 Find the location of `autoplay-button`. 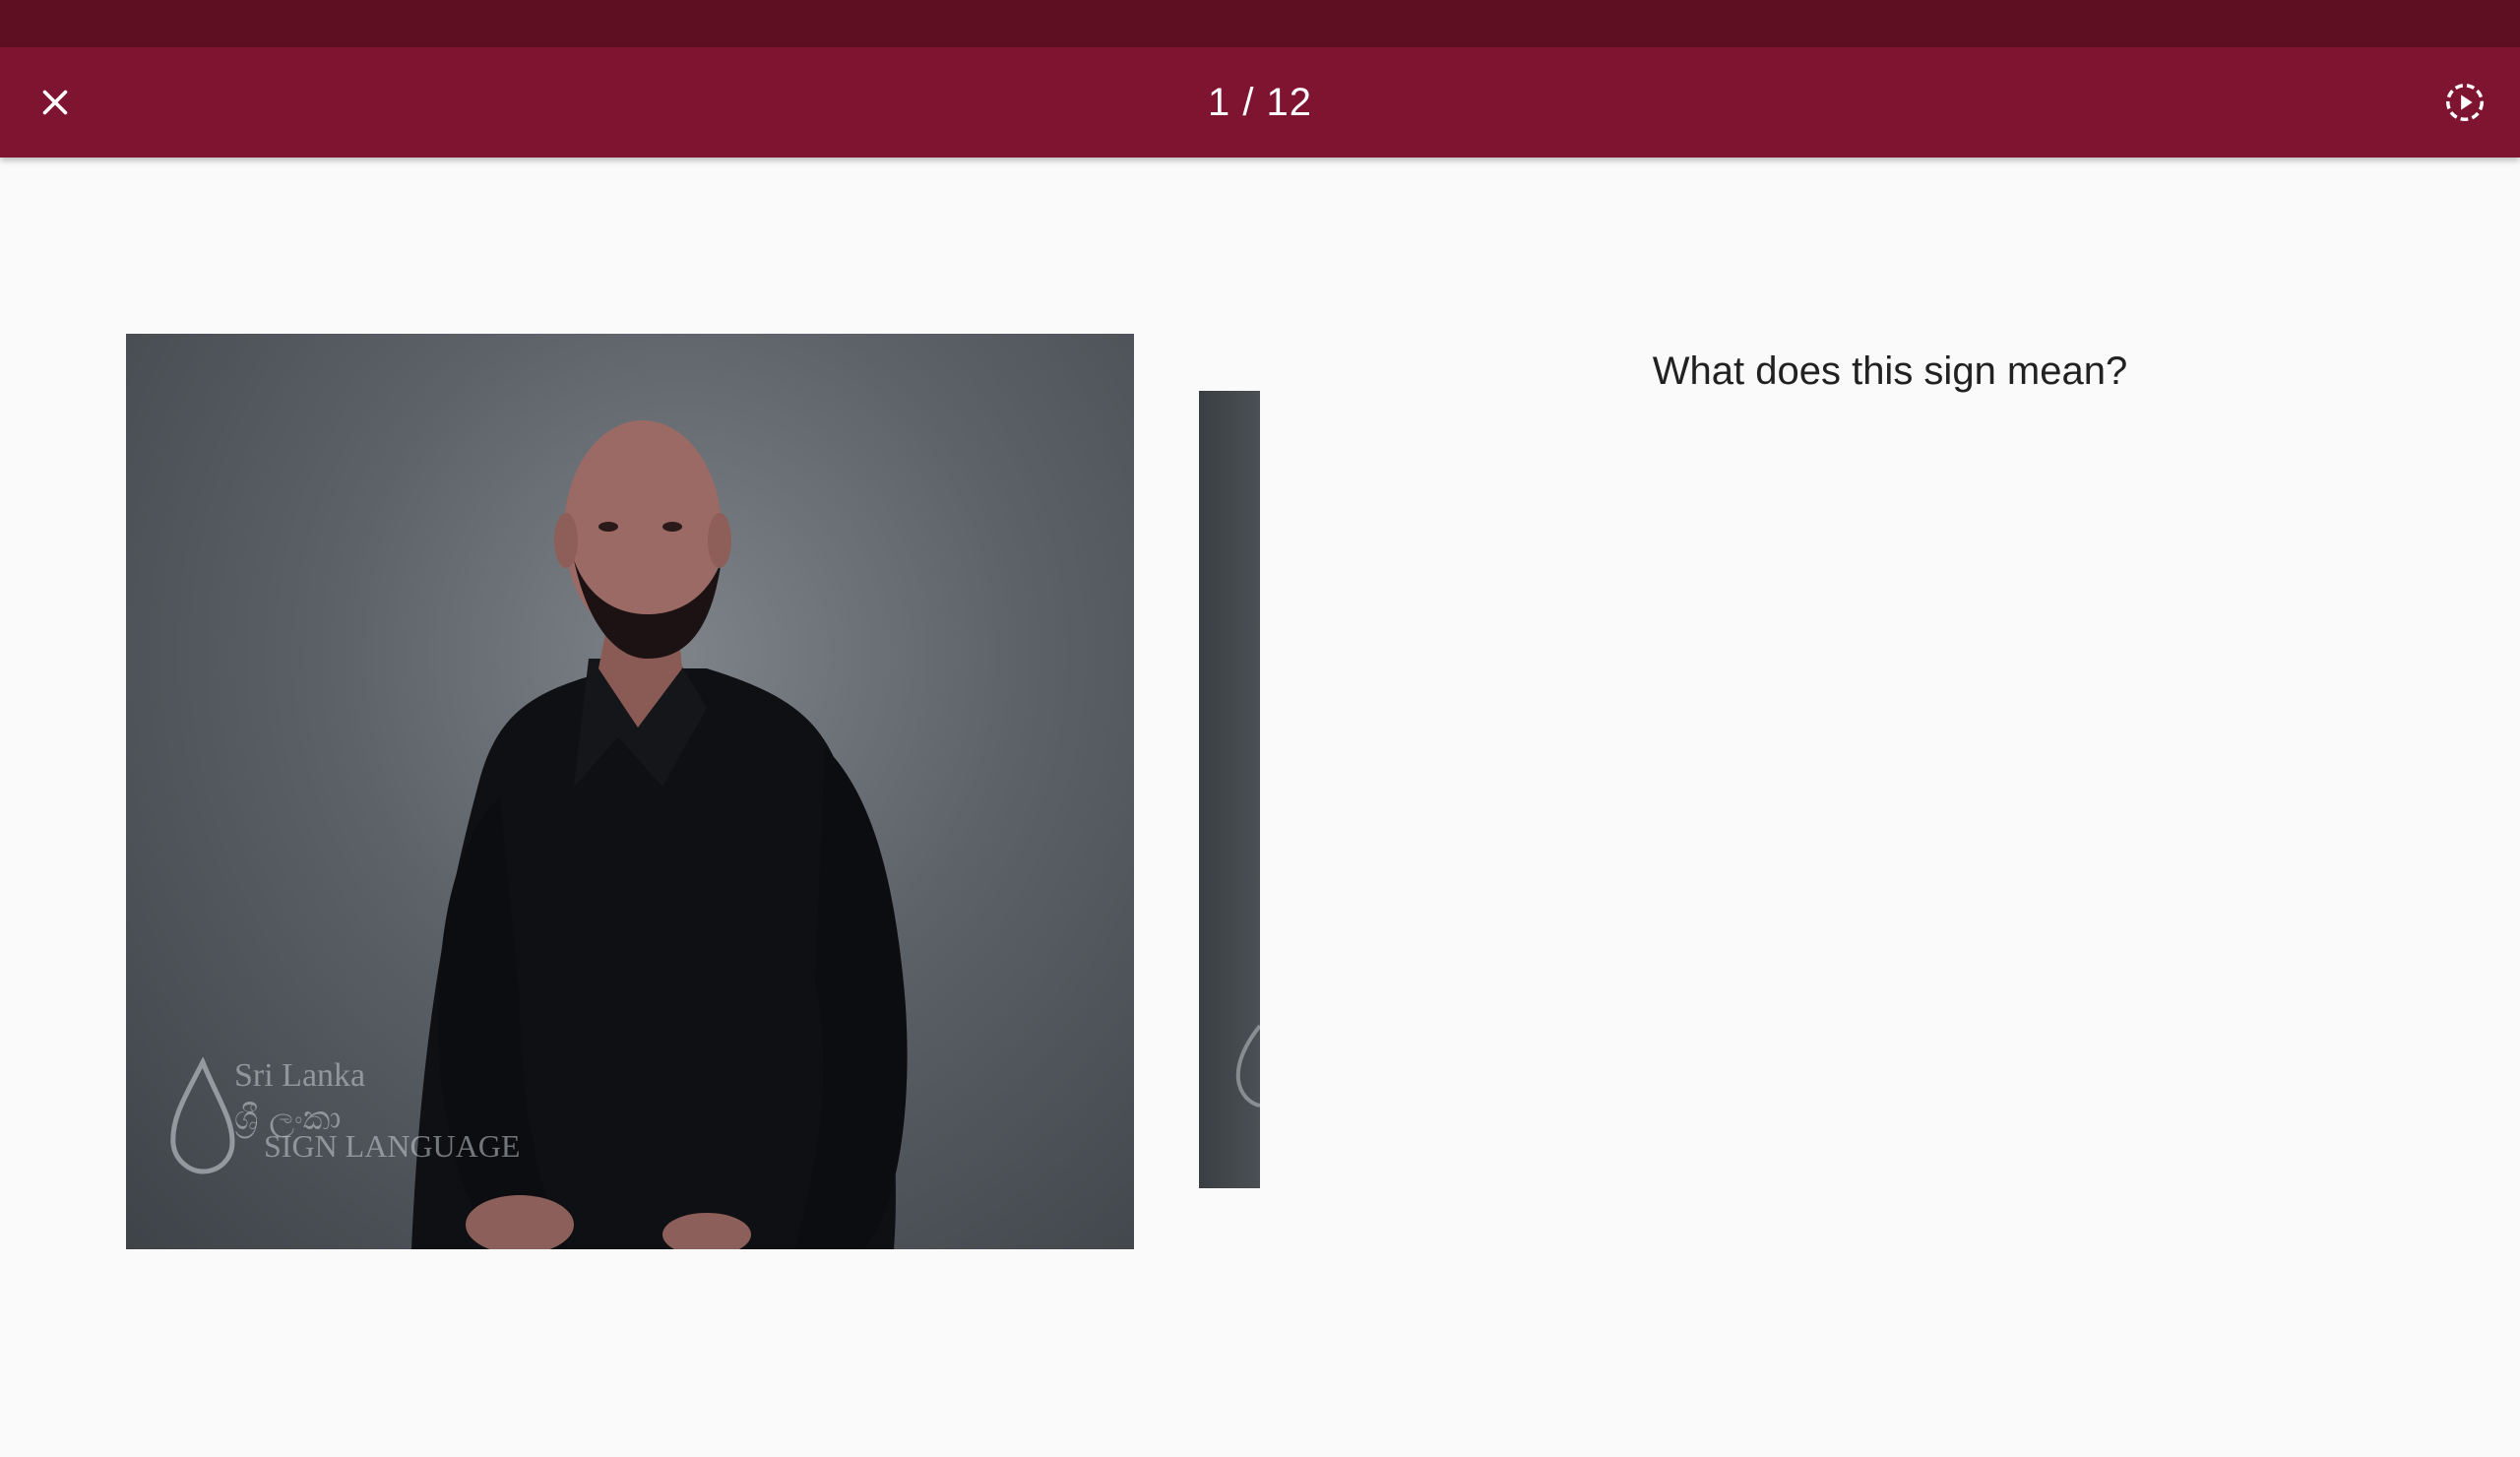

autoplay-button is located at coordinates (2464, 102).